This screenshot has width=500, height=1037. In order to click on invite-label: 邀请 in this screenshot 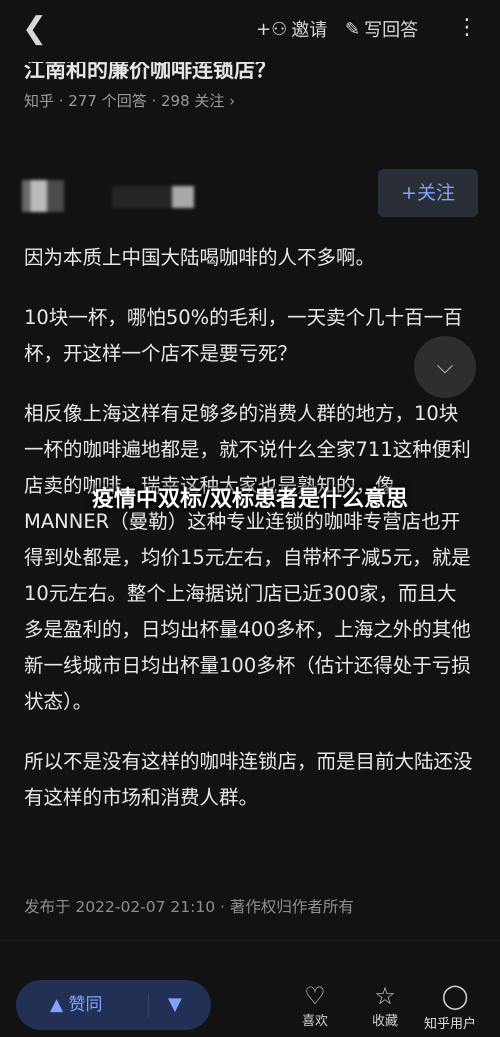, I will do `click(309, 30)`.